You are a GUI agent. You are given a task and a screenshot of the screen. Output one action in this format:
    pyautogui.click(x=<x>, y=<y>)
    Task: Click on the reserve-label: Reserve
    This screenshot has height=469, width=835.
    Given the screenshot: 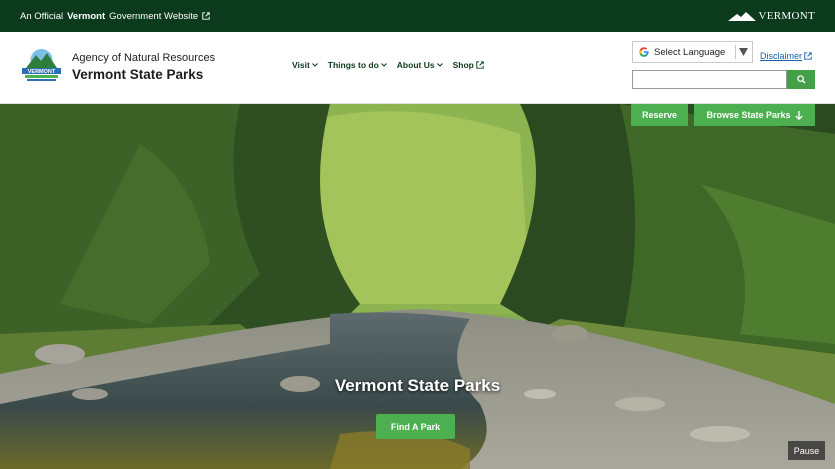 What is the action you would take?
    pyautogui.click(x=659, y=115)
    